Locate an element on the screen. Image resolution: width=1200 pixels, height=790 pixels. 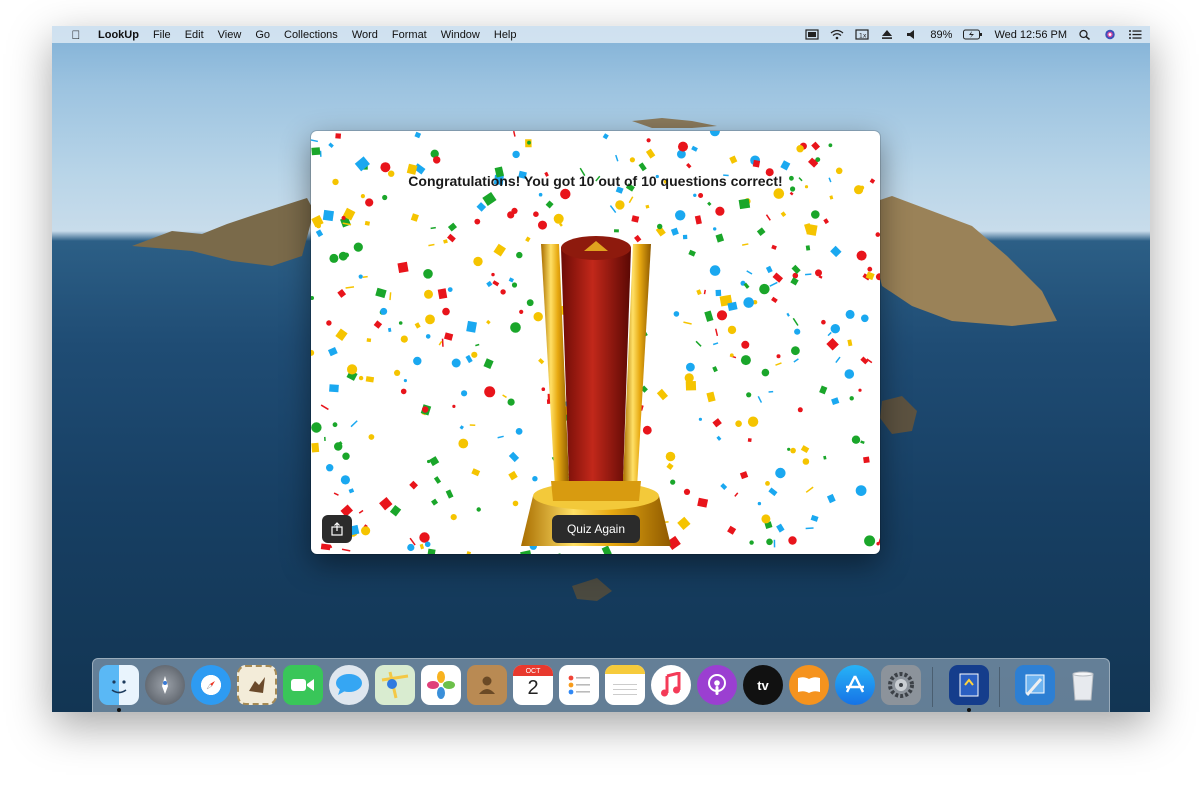
reminders-icon is located at coordinates (579, 685).